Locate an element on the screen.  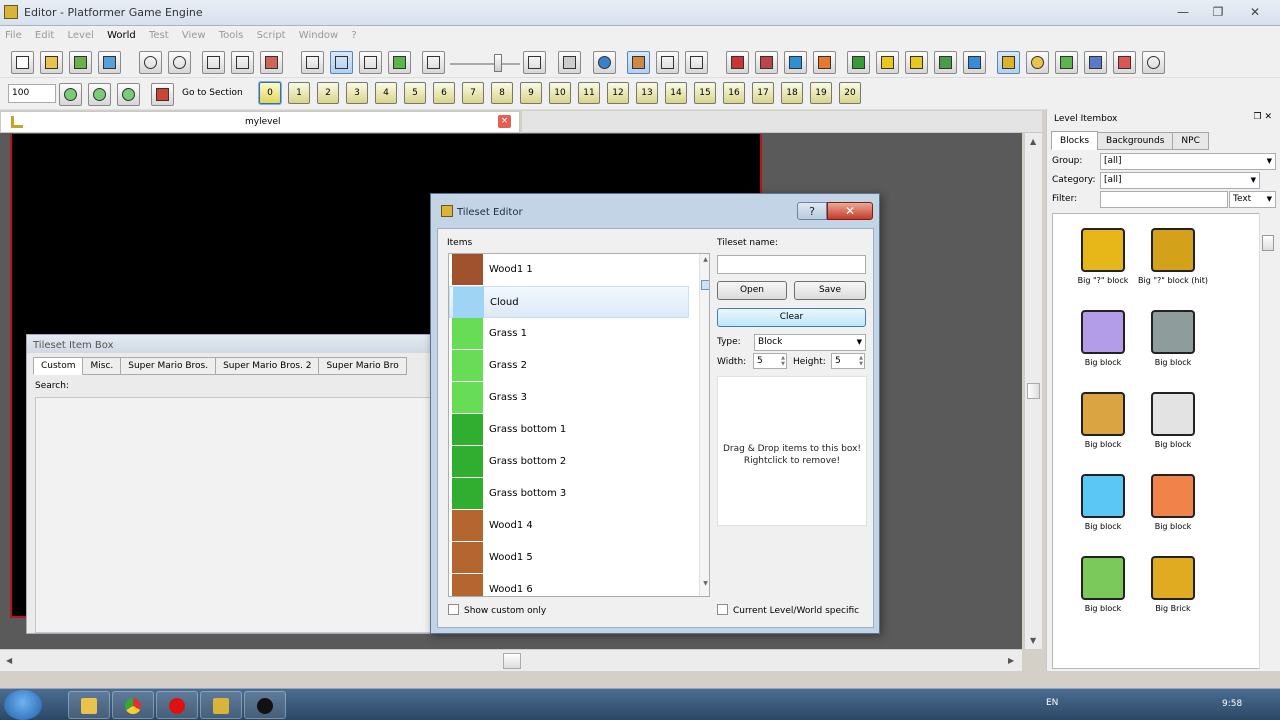
zoom-input: 100 is located at coordinates (32, 93).